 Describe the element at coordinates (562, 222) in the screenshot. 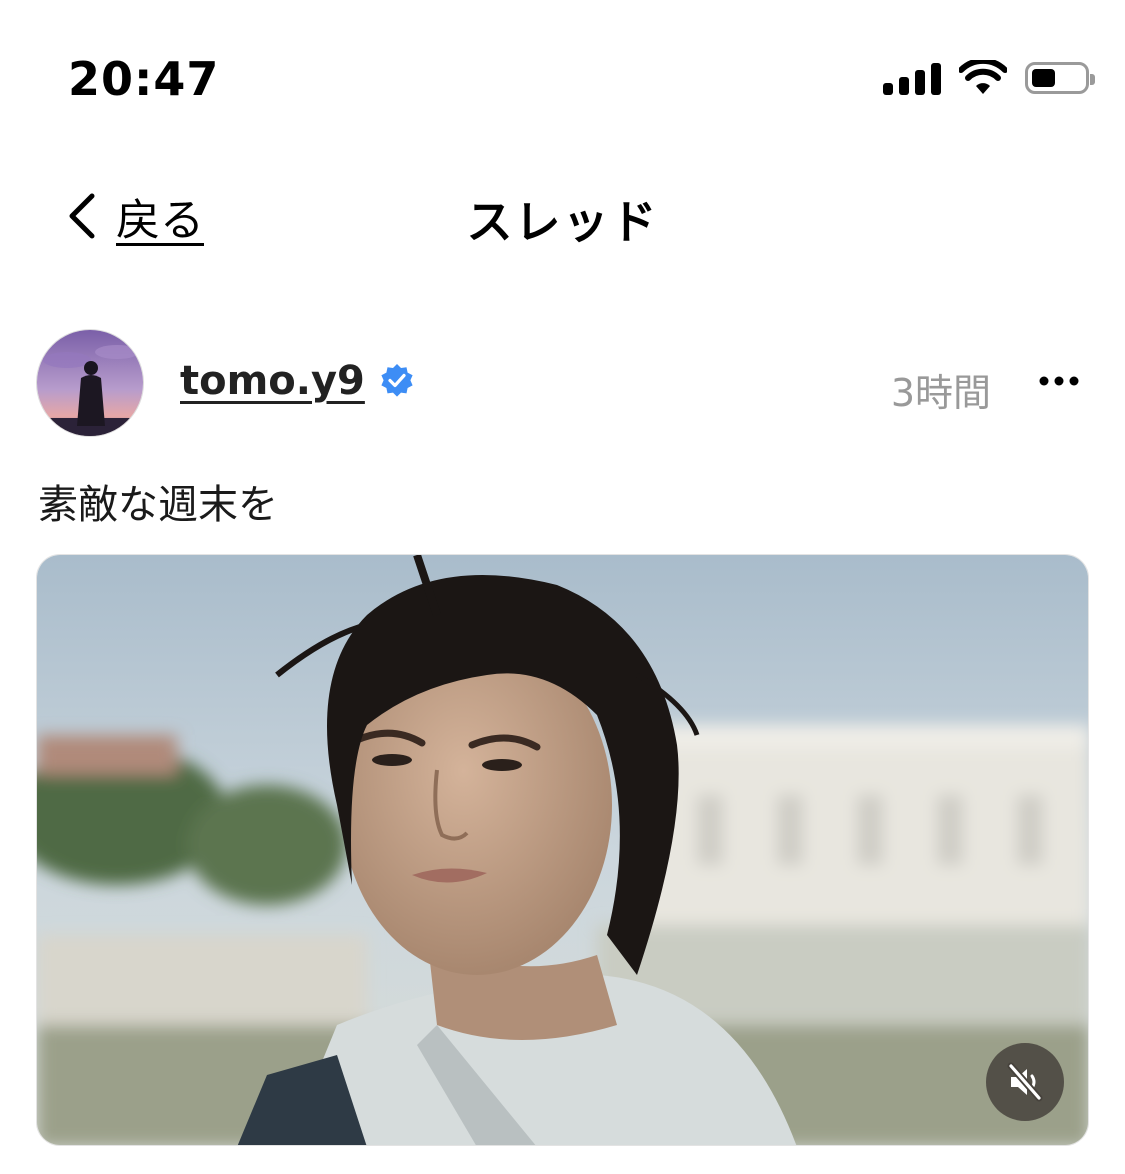

I see `page-title: スレッド` at that location.